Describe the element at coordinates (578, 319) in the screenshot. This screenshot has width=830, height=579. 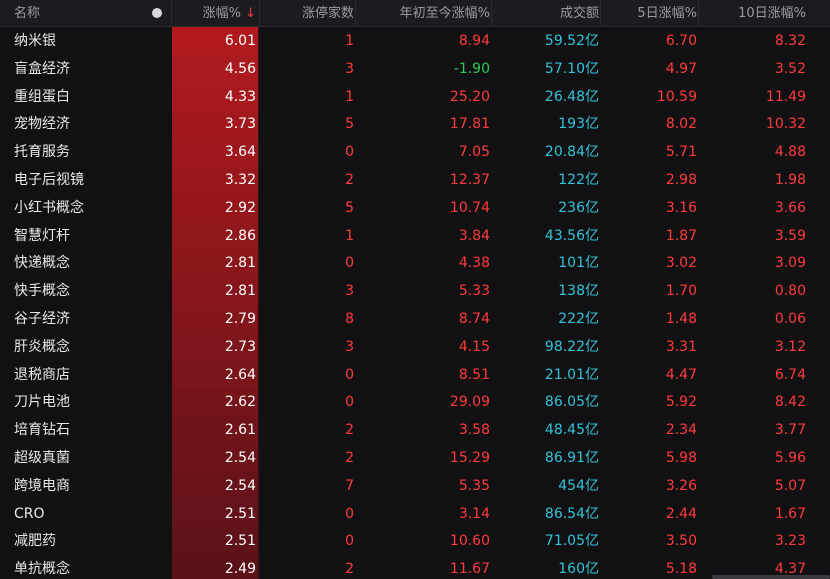
I see `turnover: 222亿` at that location.